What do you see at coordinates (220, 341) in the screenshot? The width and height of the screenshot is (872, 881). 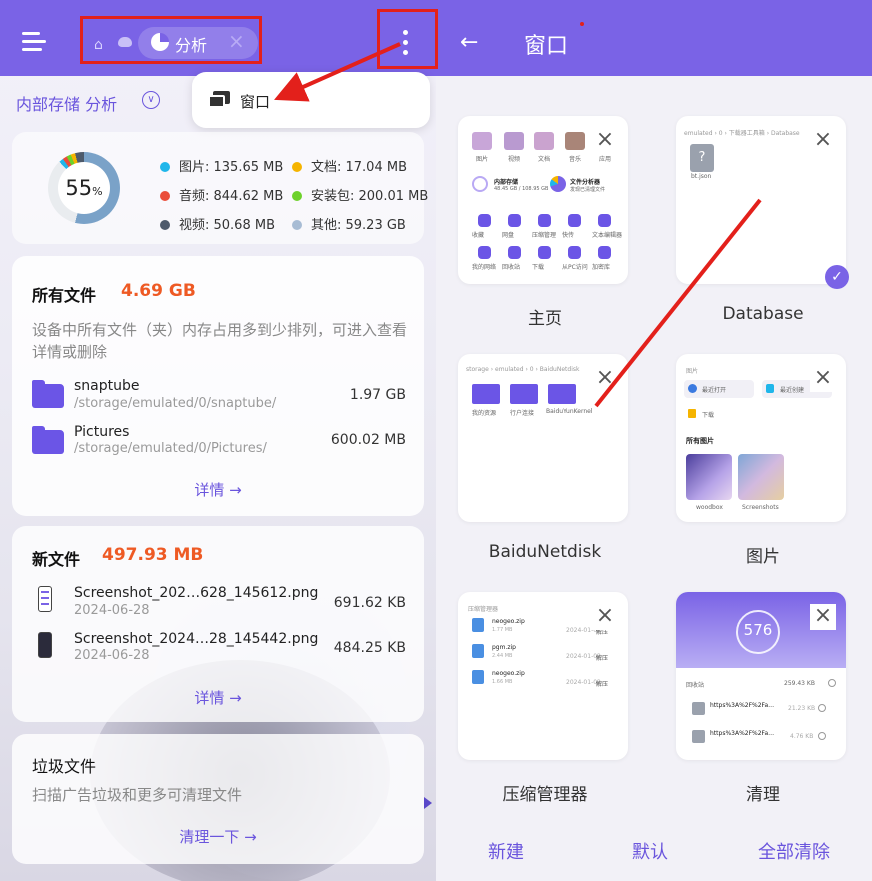 I see `all-files-desc: 设备中所有文件（夹）内存占用多到少排列，可进入查看详情或删除` at bounding box center [220, 341].